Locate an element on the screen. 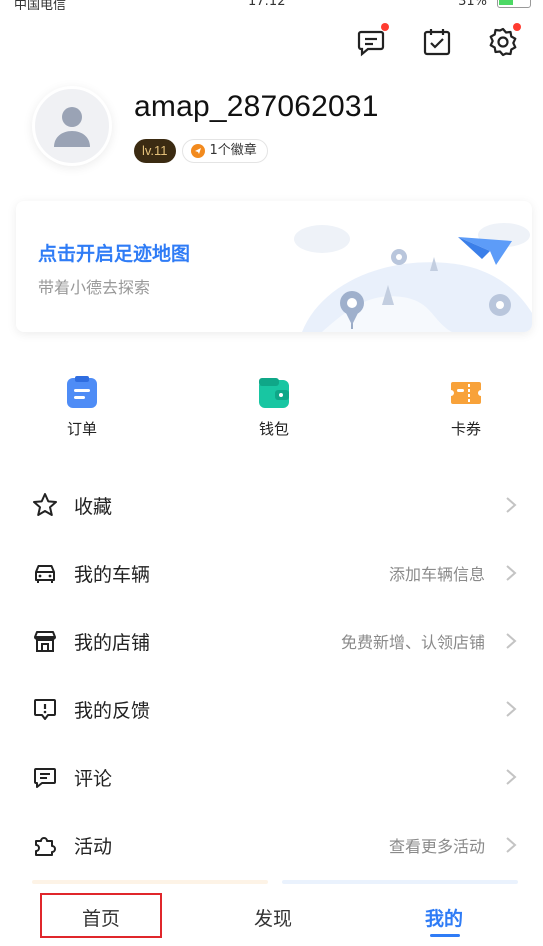  quick-wallet-label: 钱包 is located at coordinates (273, 429).